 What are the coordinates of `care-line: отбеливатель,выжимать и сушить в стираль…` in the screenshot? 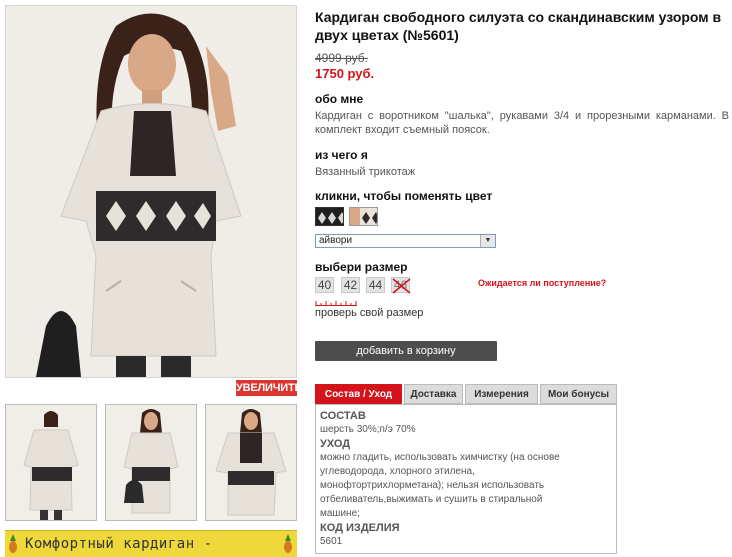 It's located at (431, 499).